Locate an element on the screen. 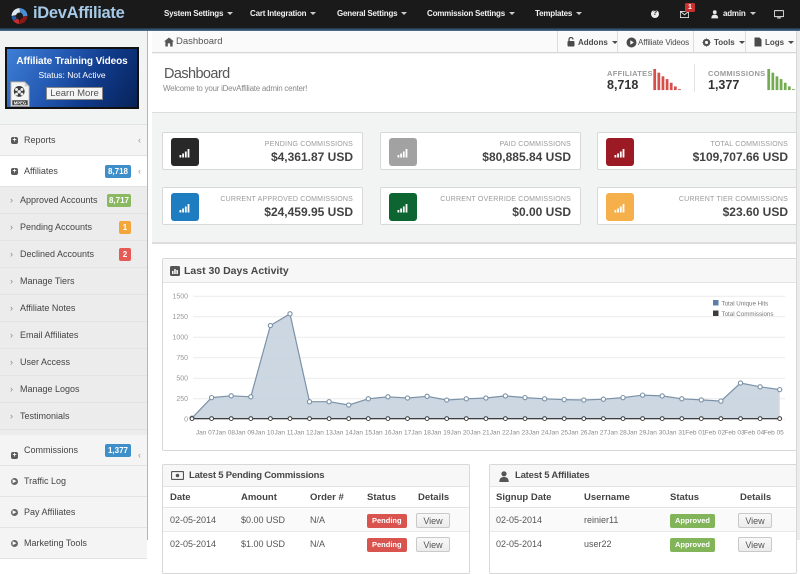 The image size is (800, 574). svg-text: Jan 15 is located at coordinates (363, 433).